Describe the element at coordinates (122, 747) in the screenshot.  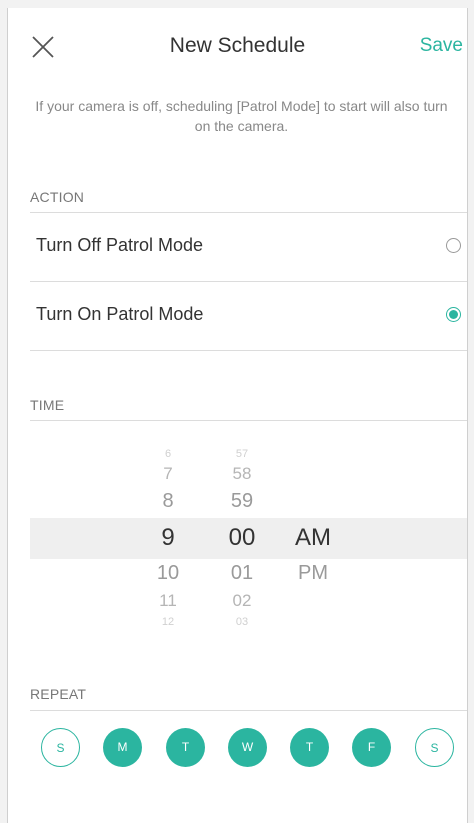
I see `day-monday: M` at that location.